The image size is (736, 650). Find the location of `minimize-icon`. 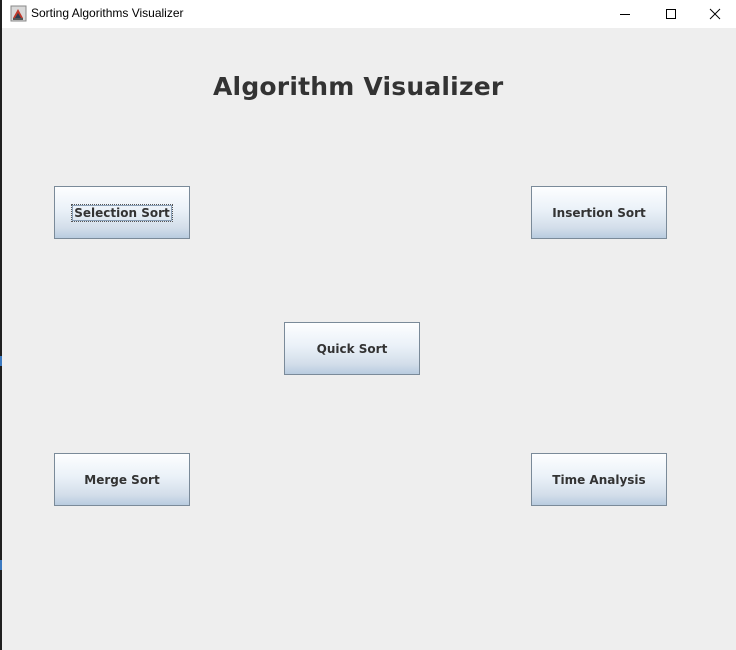

minimize-icon is located at coordinates (625, 14).